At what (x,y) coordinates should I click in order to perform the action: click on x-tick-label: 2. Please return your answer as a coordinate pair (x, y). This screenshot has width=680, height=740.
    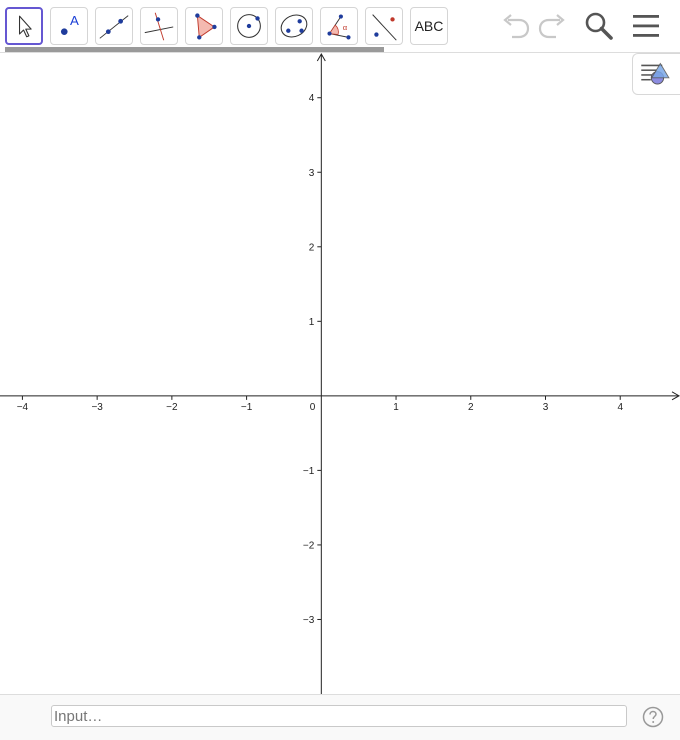
    Looking at the image, I should click on (471, 407).